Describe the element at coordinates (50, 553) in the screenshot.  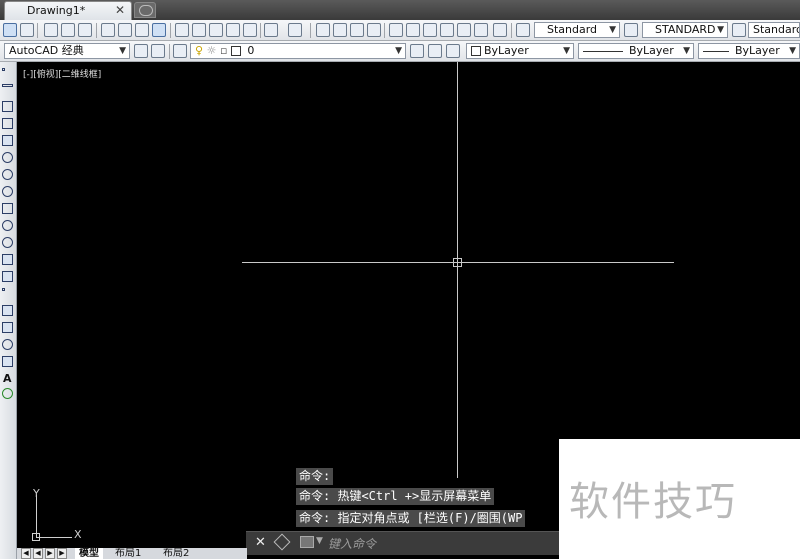
I see `next-layout-icon: ▶` at that location.